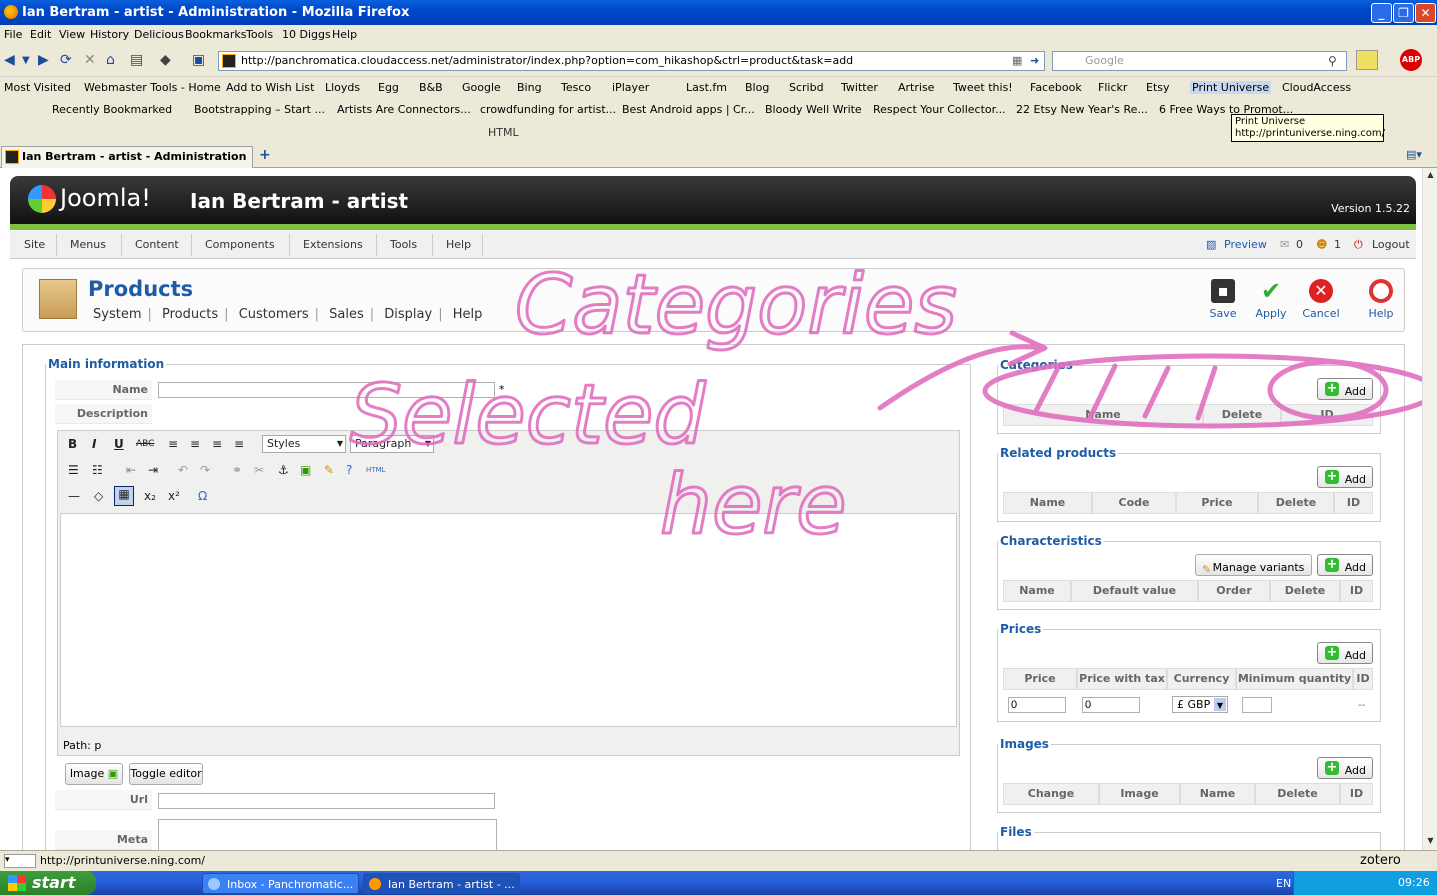 The image size is (1437, 895). What do you see at coordinates (157, 244) in the screenshot?
I see `menu-content: Content` at bounding box center [157, 244].